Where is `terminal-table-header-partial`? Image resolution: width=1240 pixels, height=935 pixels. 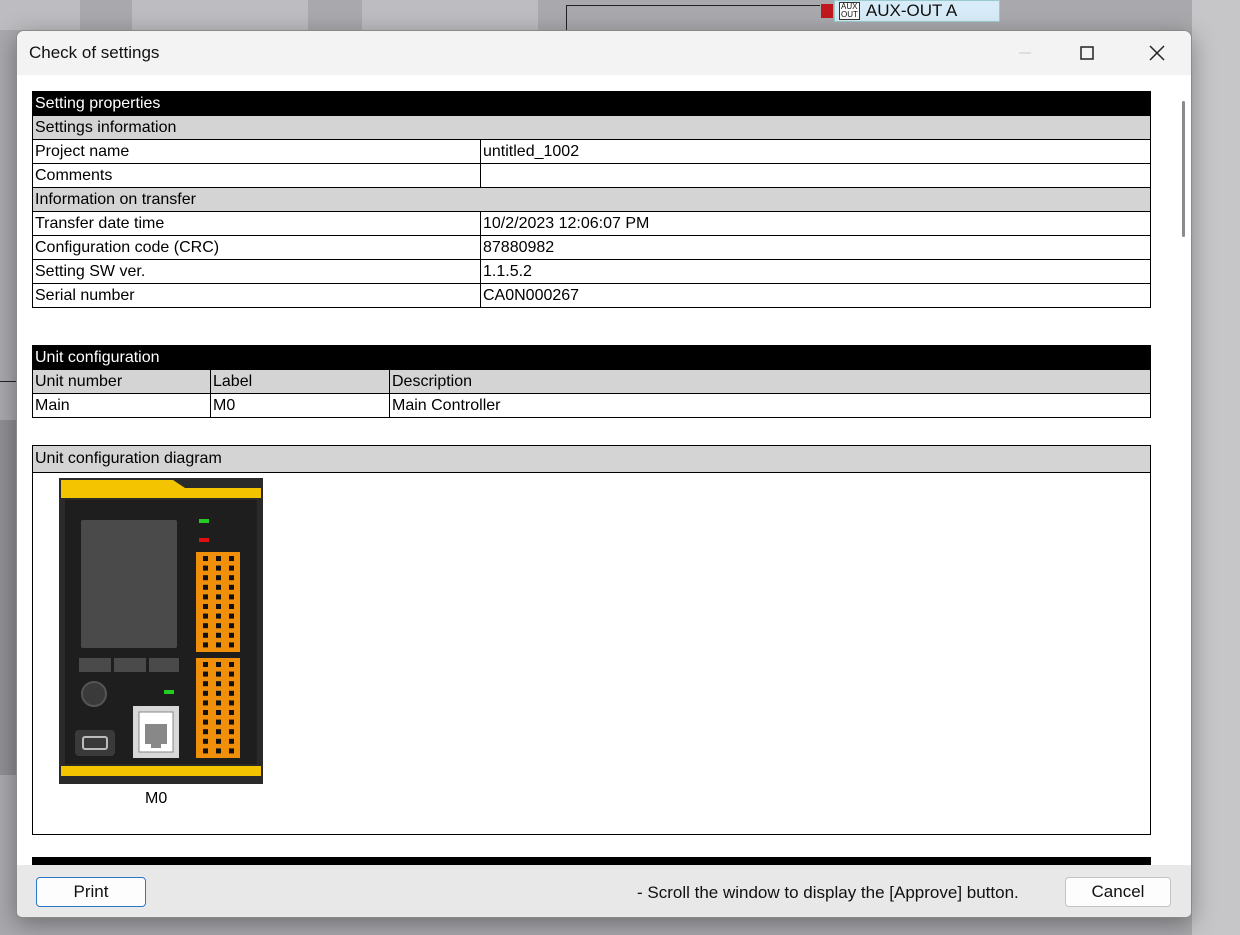
terminal-table-header-partial is located at coordinates (591, 861).